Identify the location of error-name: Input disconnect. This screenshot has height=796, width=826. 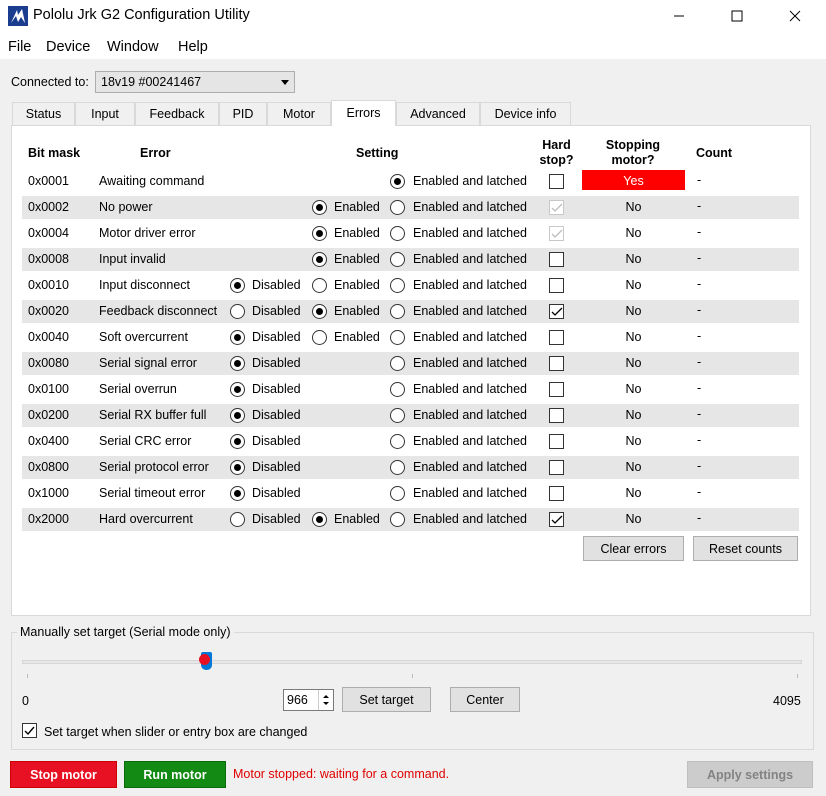
(145, 285).